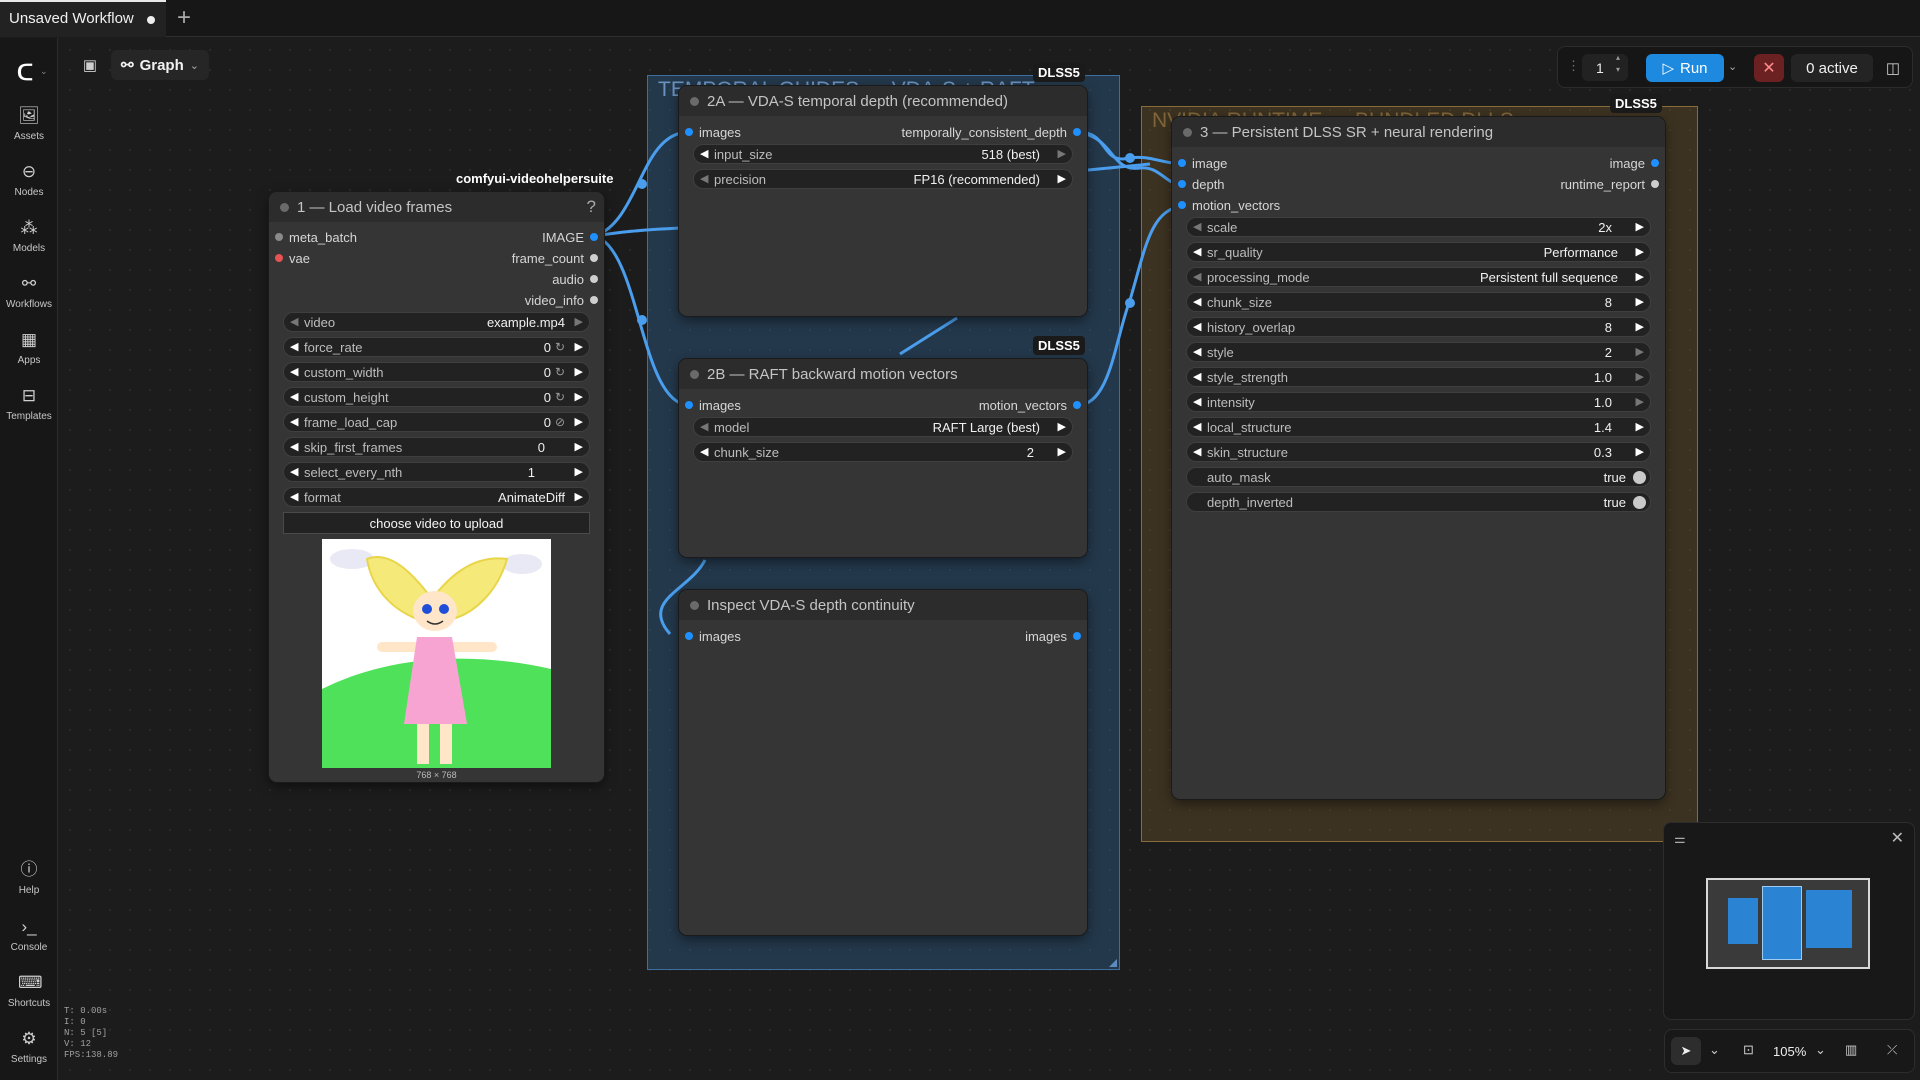  Describe the element at coordinates (1892, 1050) in the screenshot. I see `hide-links-icon: ⤫` at that location.